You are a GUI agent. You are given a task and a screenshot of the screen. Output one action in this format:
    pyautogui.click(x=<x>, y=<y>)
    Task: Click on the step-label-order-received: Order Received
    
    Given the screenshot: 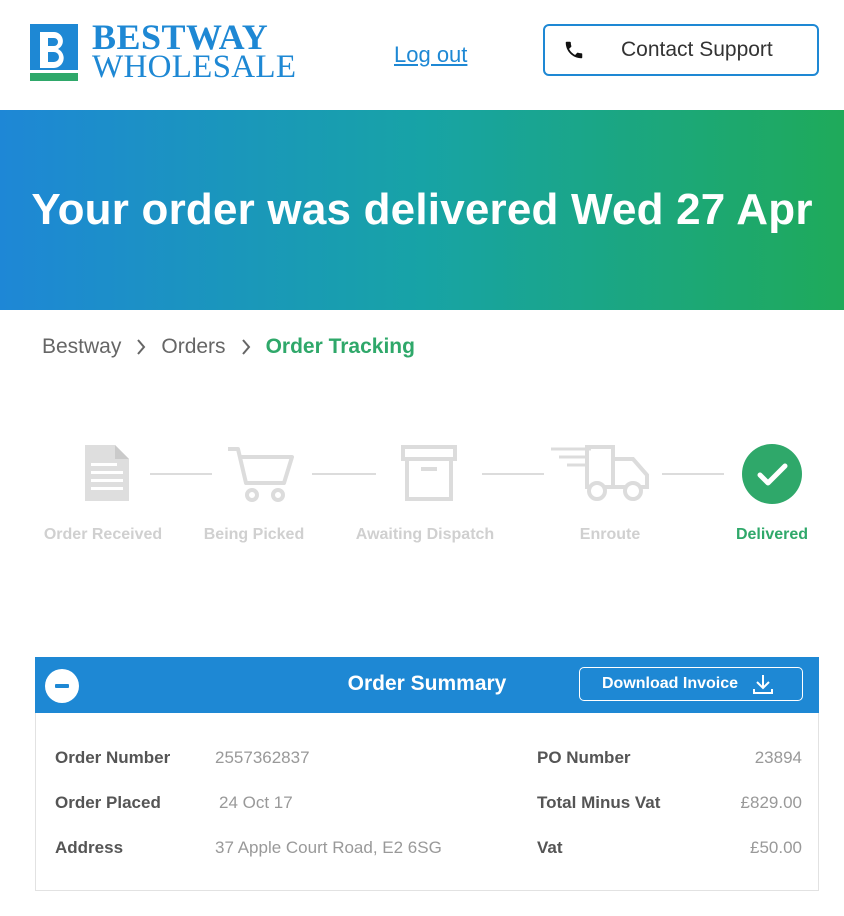 What is the action you would take?
    pyautogui.click(x=103, y=534)
    